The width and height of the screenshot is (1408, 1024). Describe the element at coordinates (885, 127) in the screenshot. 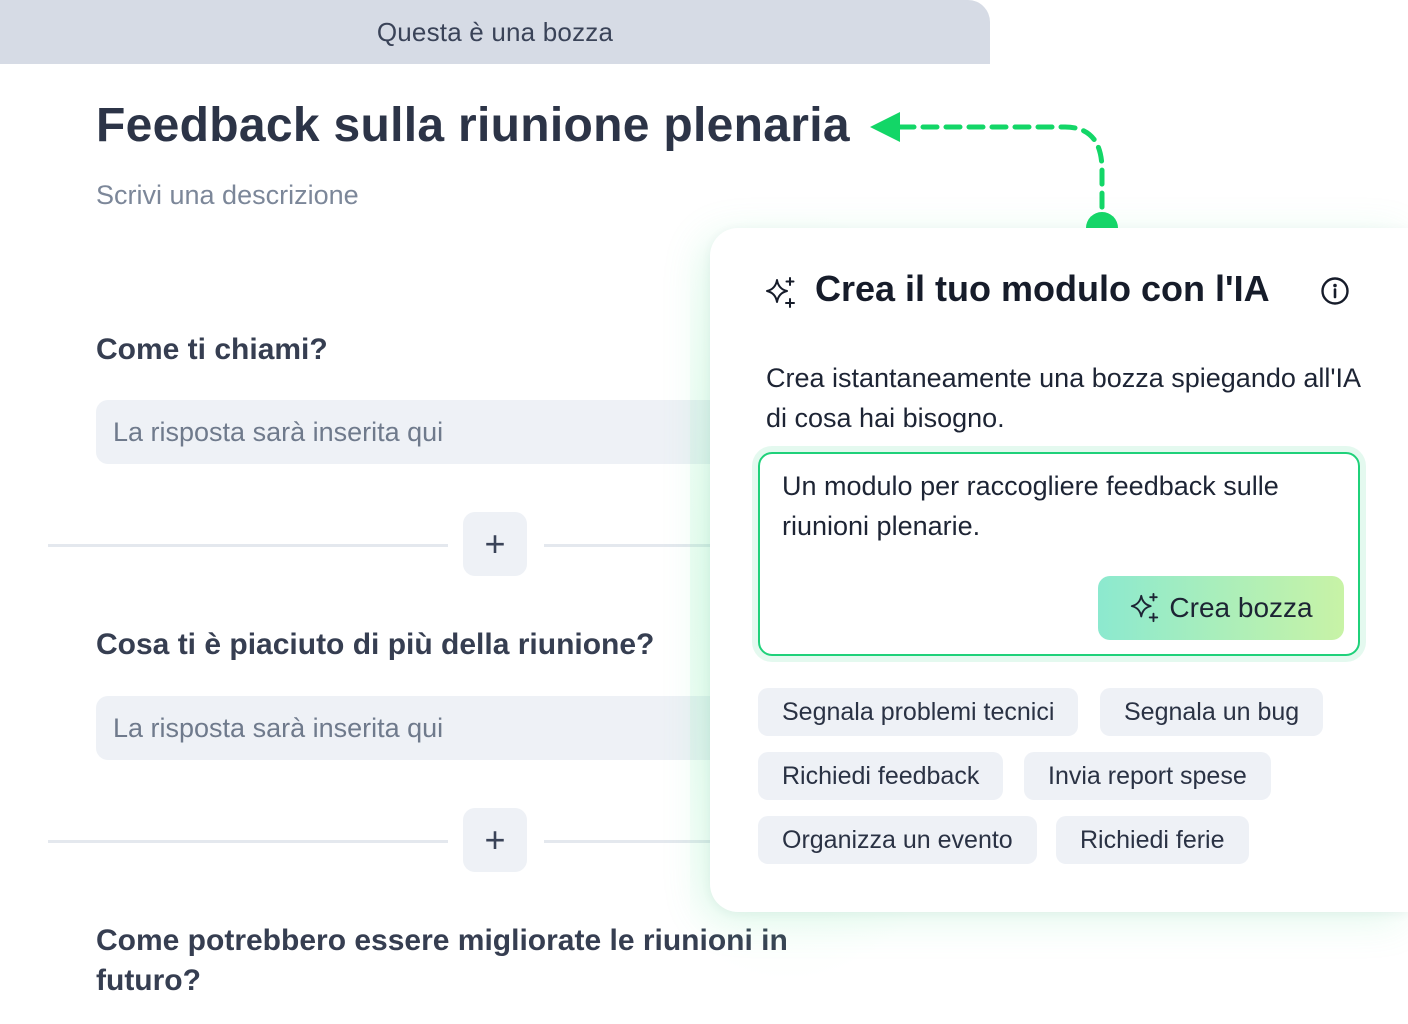

I see `arrowhead-icon` at that location.